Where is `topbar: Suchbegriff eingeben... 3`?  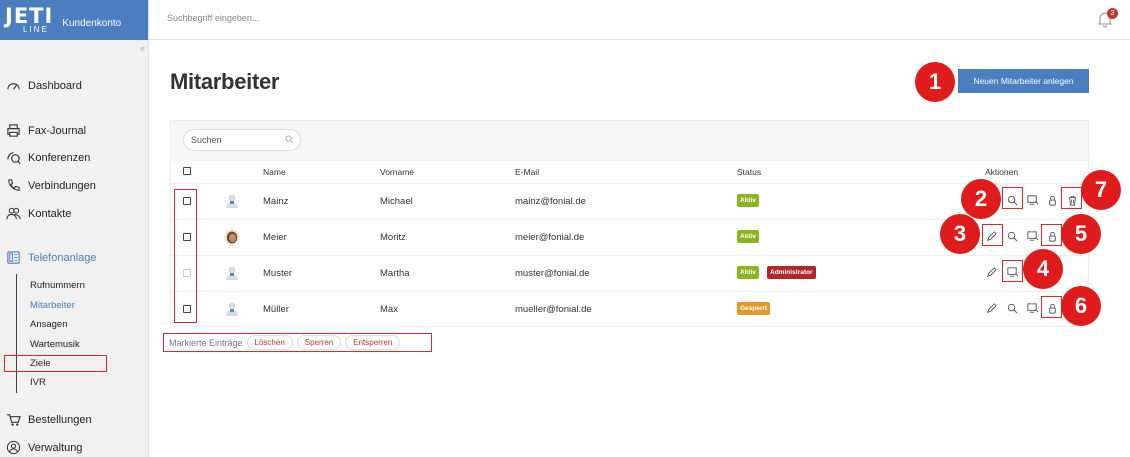 topbar: Suchbegriff eingeben... 3 is located at coordinates (639, 20).